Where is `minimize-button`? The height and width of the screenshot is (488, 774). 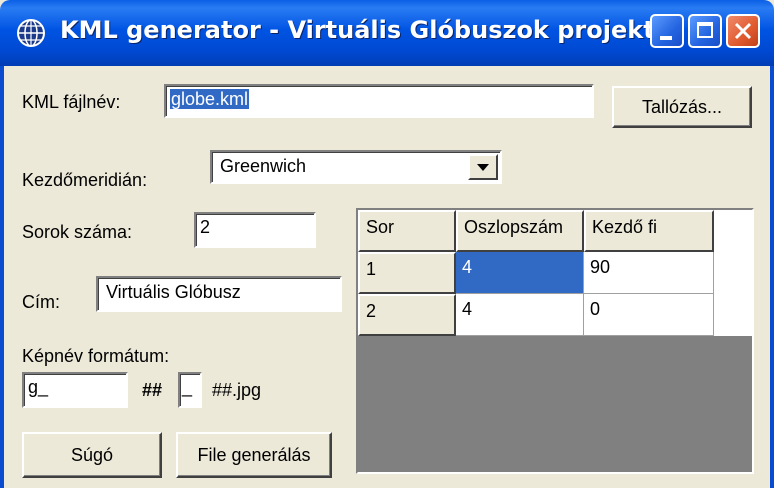 minimize-button is located at coordinates (667, 31).